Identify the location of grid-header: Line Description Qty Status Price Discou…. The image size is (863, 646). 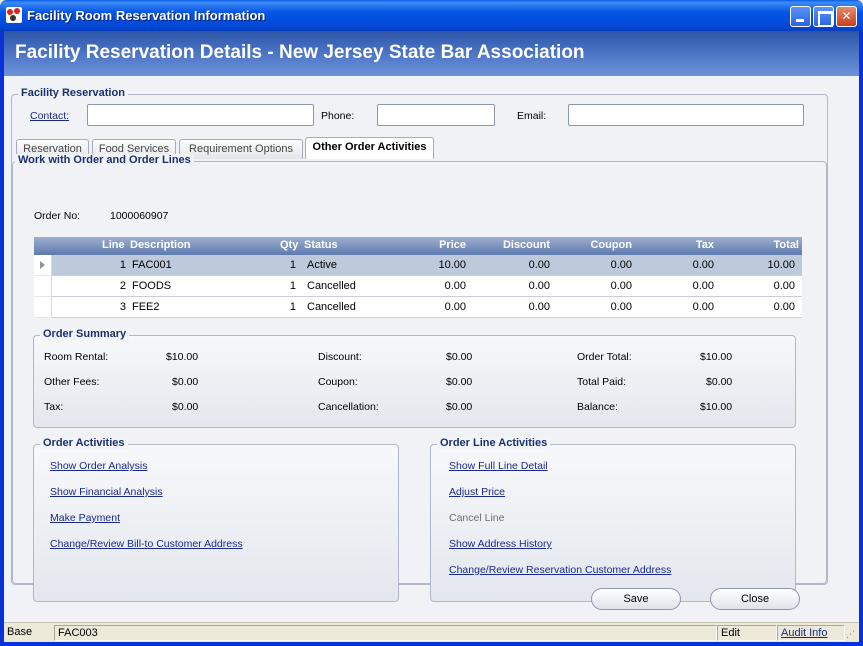
(418, 246).